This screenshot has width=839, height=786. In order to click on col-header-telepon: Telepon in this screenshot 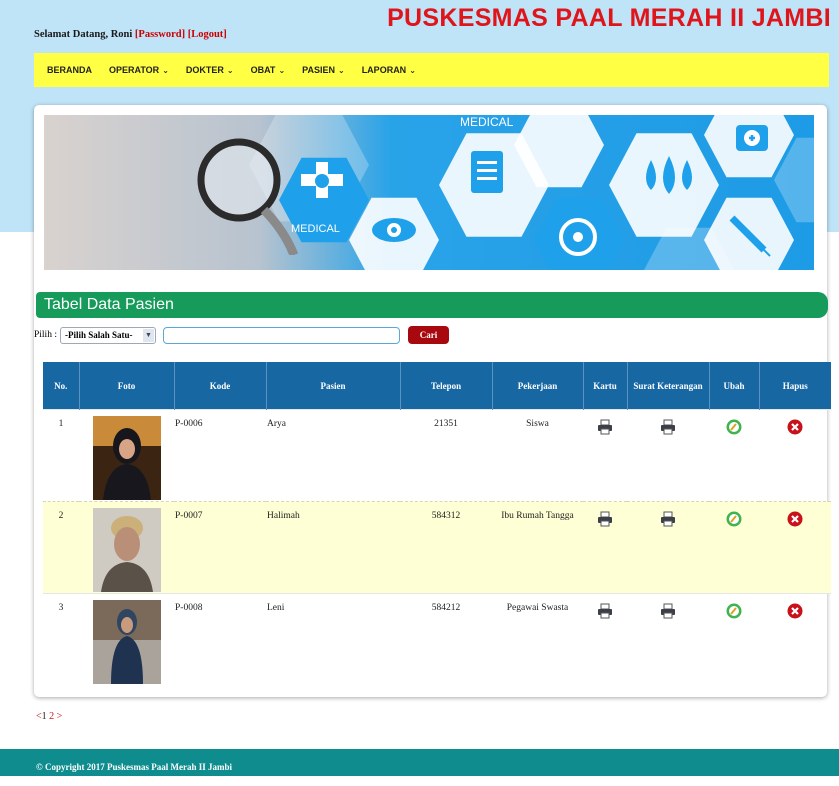, I will do `click(446, 386)`.